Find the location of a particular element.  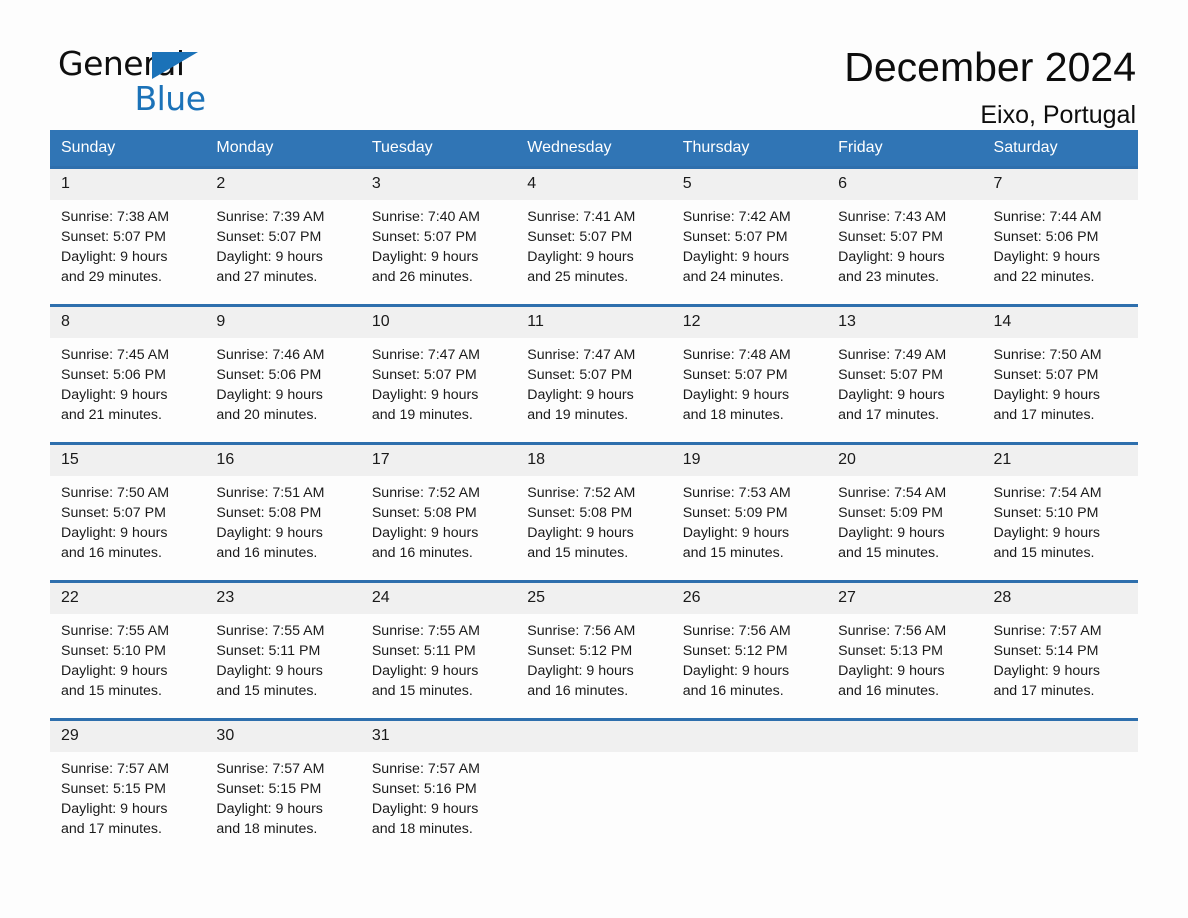

weekday-header-wednesday: Wednesday is located at coordinates (594, 149).